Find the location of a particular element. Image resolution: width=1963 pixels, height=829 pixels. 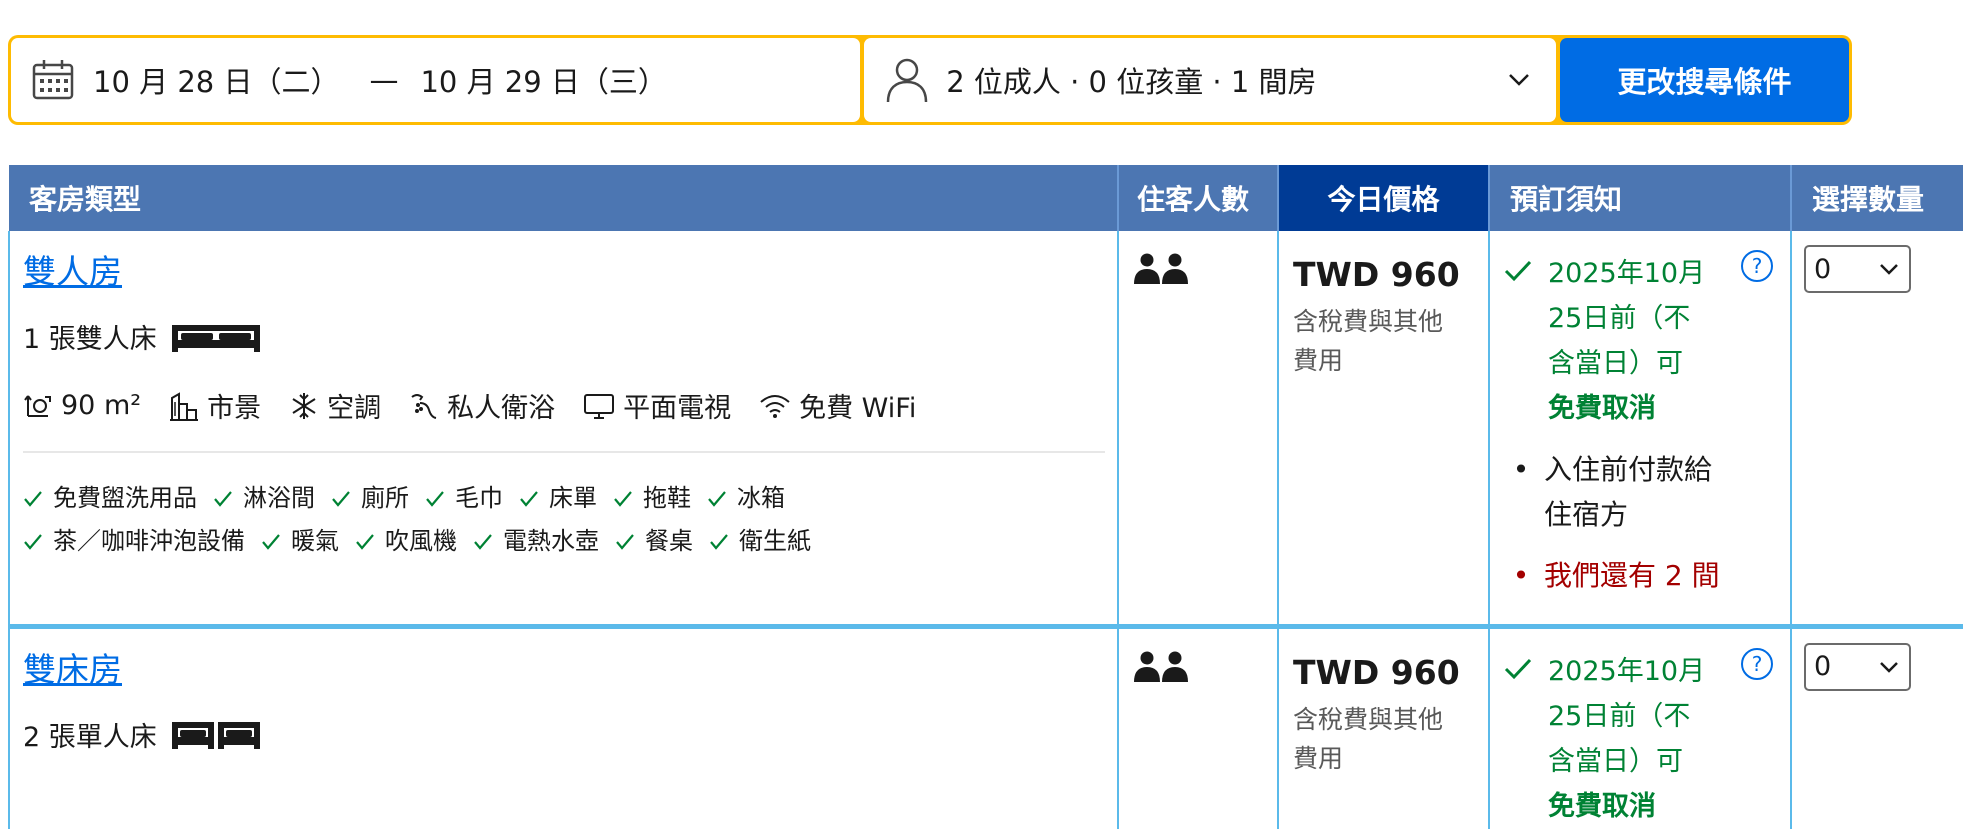

amenity-label: 吹風機 is located at coordinates (421, 541).